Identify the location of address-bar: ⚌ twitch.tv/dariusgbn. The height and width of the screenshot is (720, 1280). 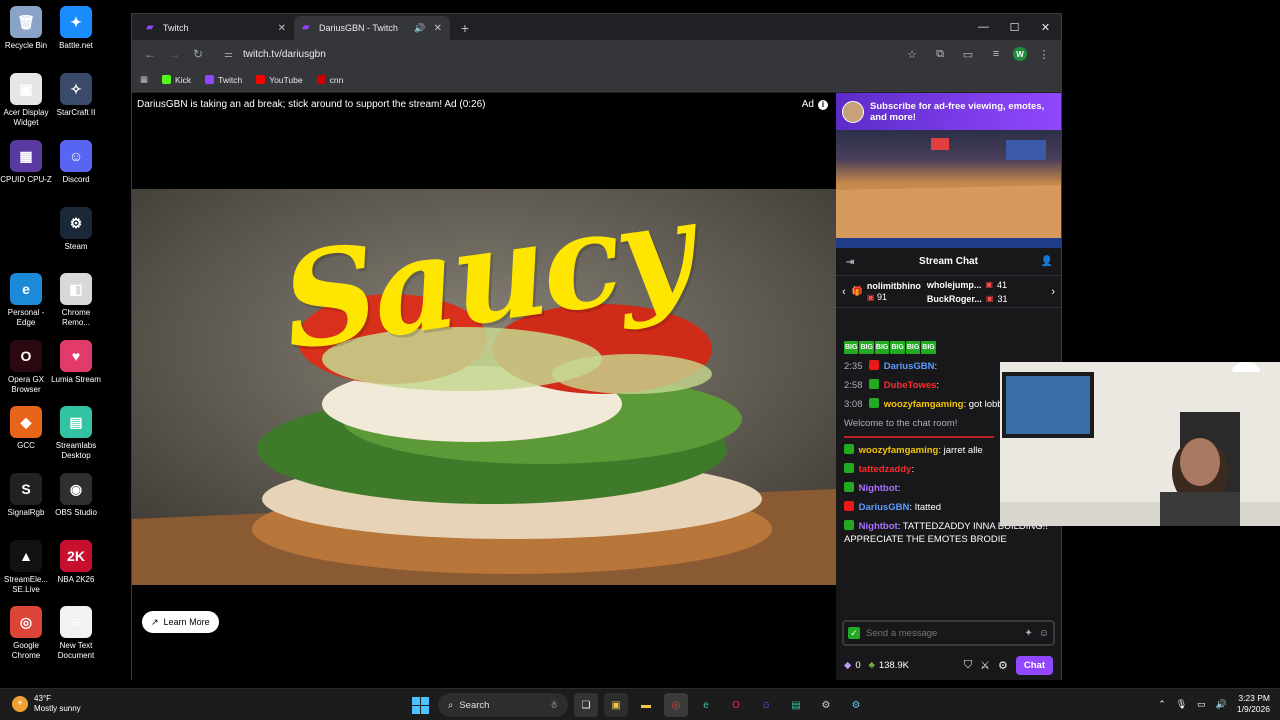
(555, 54).